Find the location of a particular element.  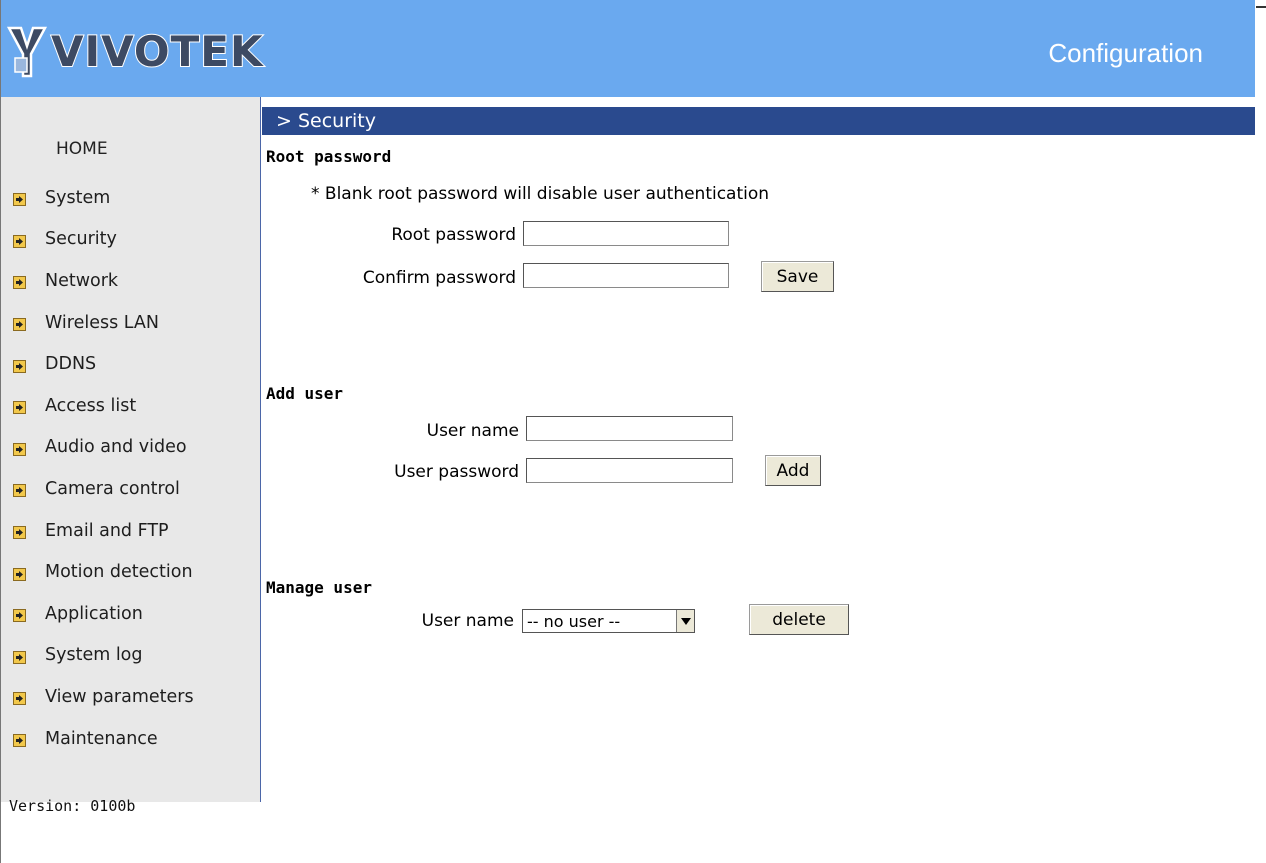

sidebar-item-application: Application is located at coordinates (103, 614).